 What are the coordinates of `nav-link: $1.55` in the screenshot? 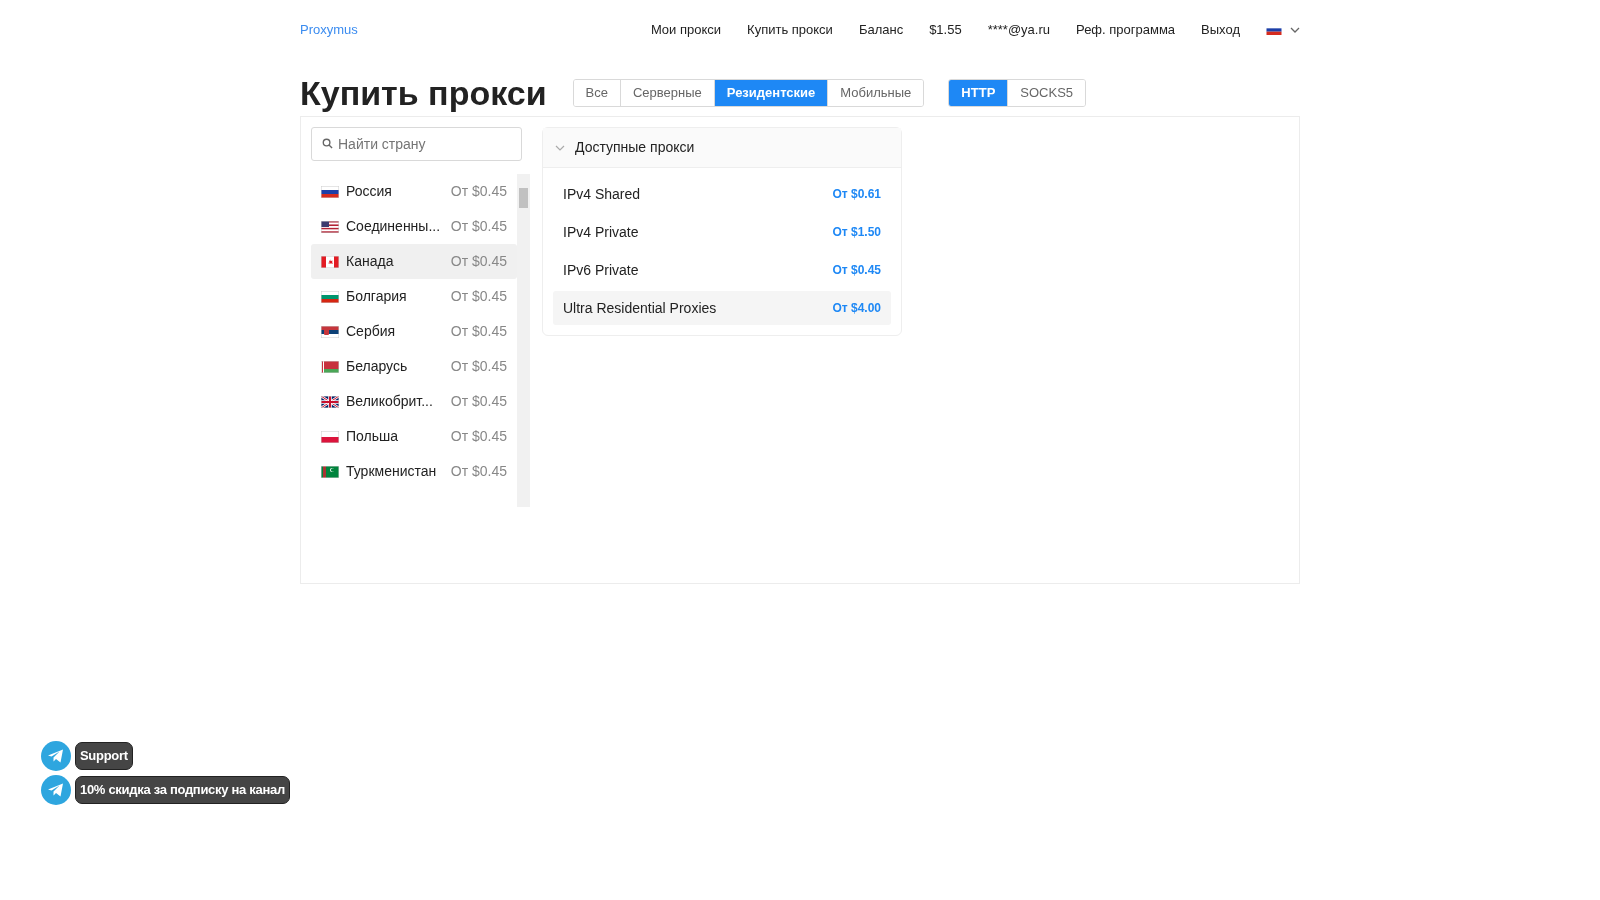 It's located at (945, 30).